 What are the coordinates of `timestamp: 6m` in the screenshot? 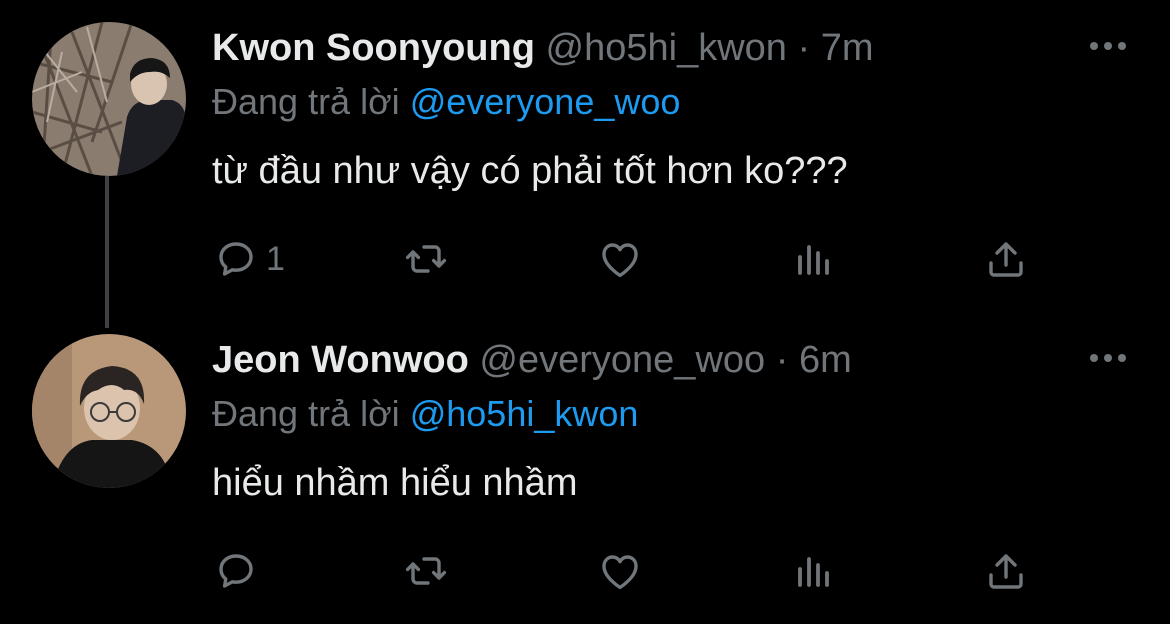 It's located at (825, 360).